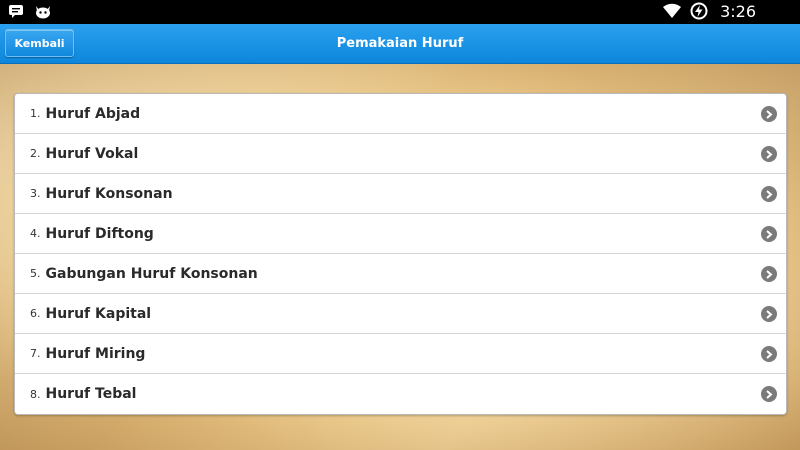 The width and height of the screenshot is (800, 450). Describe the element at coordinates (400, 354) in the screenshot. I see `list-item-huruf-miring: 7. Huruf Miring` at that location.